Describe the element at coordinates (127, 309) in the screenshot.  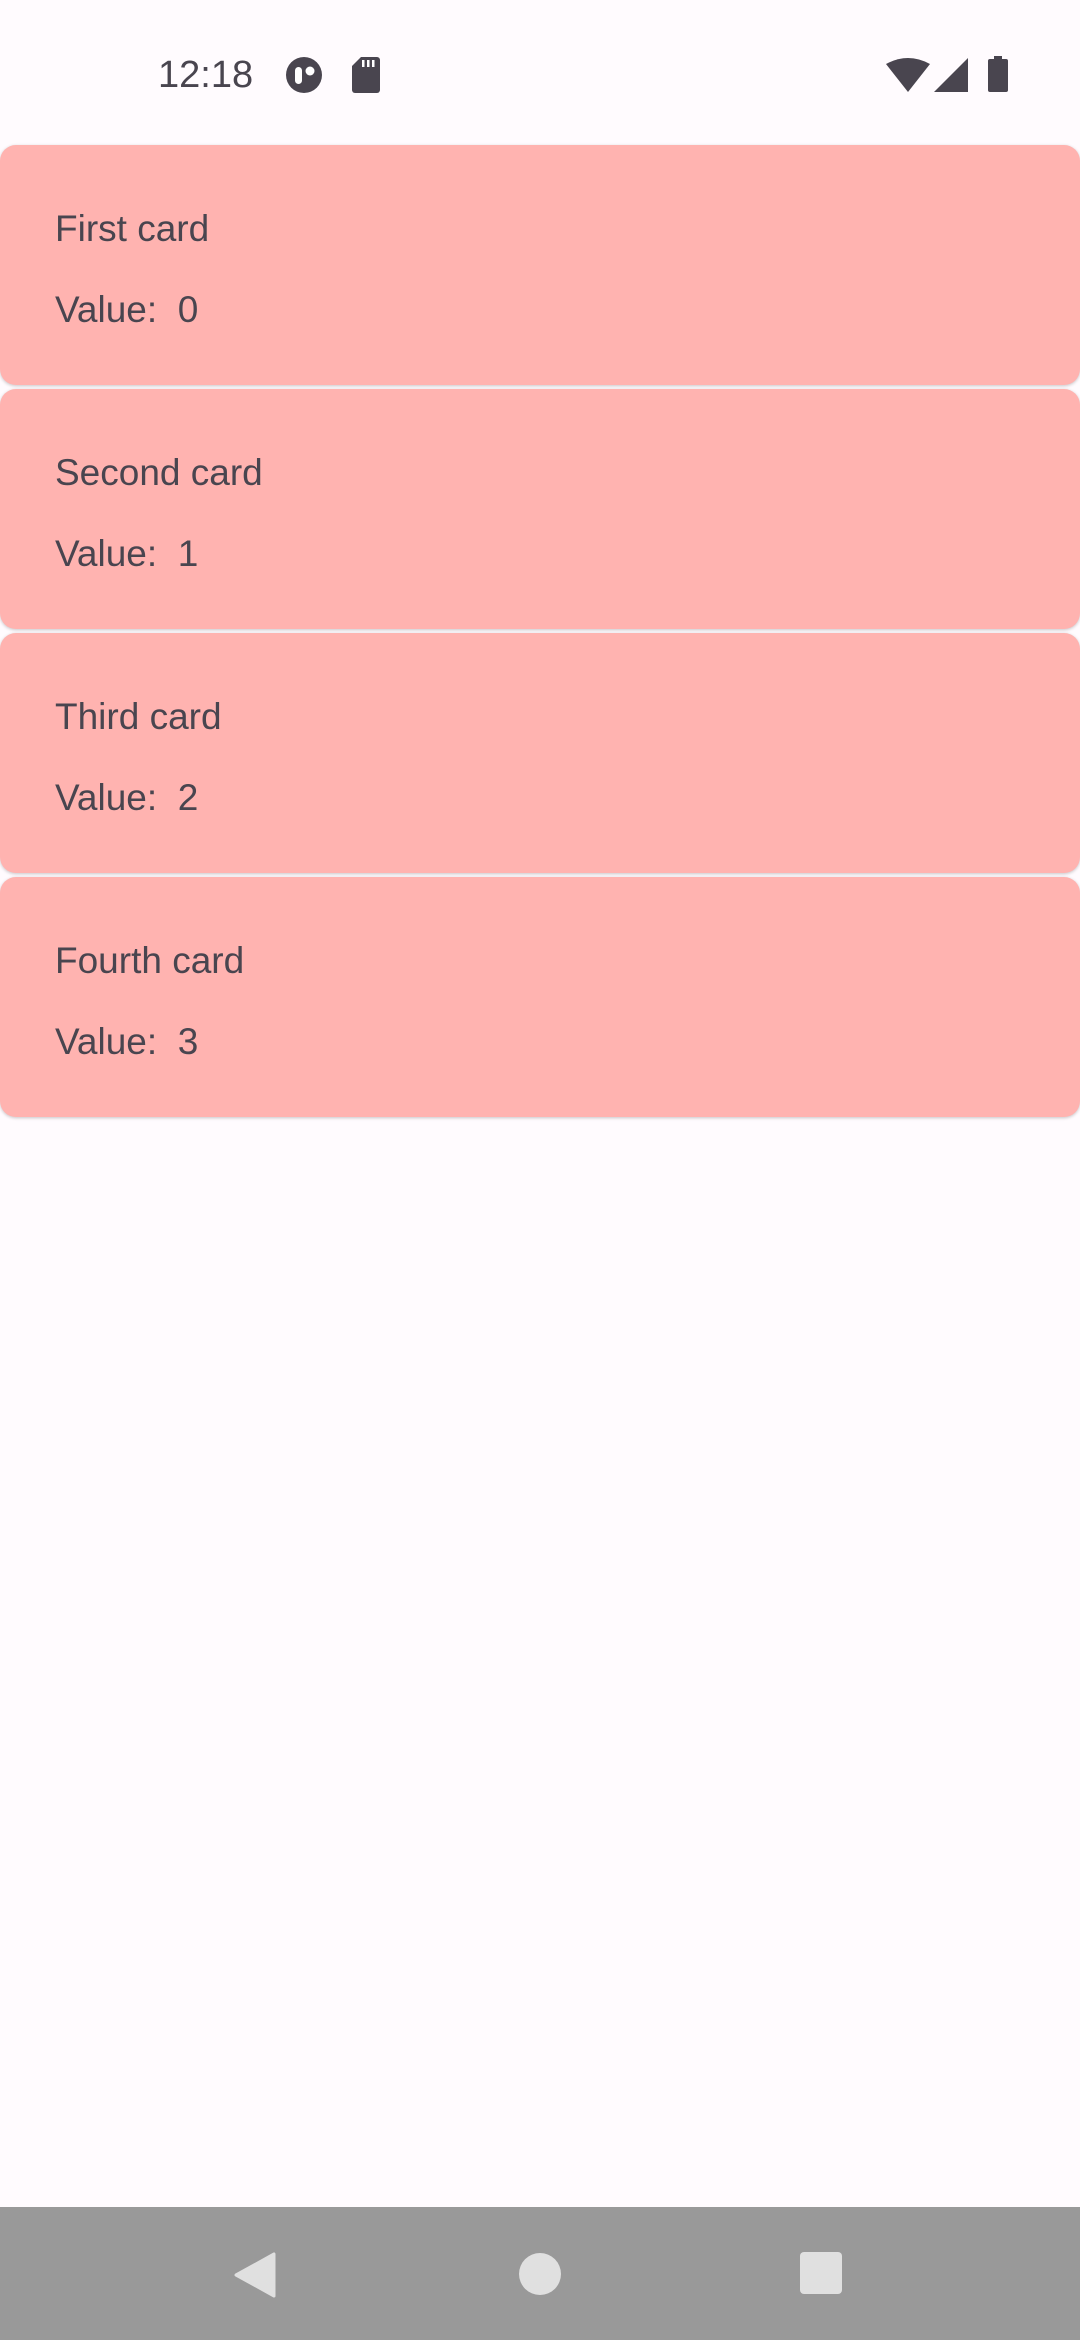
I see `card-value: Value: 0` at that location.